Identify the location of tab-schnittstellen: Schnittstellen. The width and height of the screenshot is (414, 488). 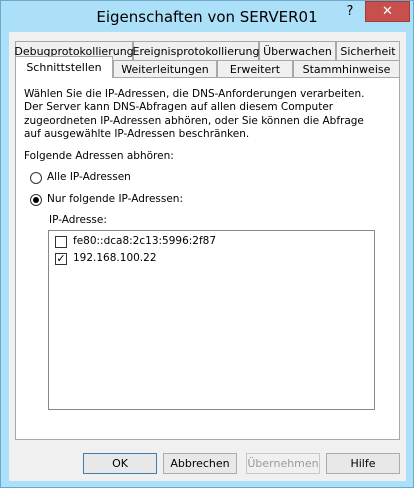
(64, 67).